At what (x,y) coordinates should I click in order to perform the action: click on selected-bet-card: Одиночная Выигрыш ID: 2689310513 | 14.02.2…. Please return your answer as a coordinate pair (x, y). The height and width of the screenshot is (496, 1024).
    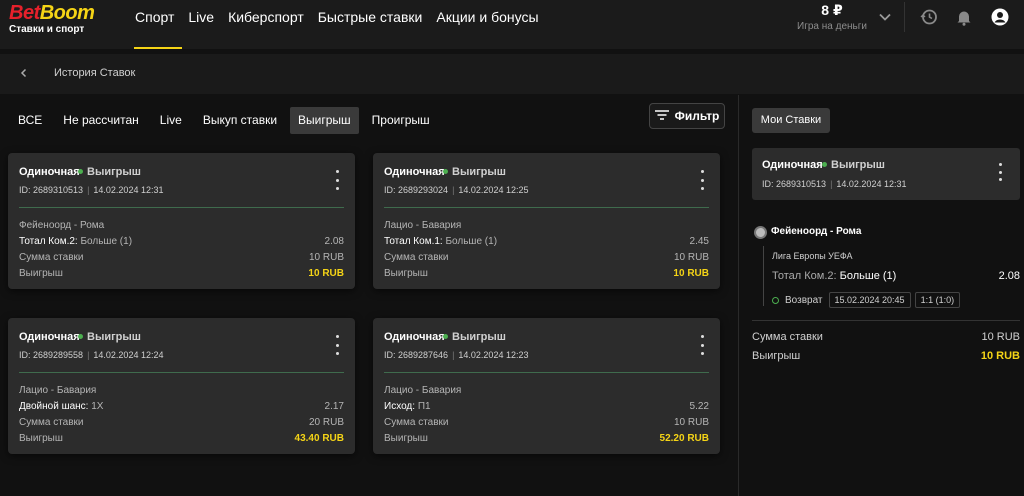
    Looking at the image, I should click on (886, 174).